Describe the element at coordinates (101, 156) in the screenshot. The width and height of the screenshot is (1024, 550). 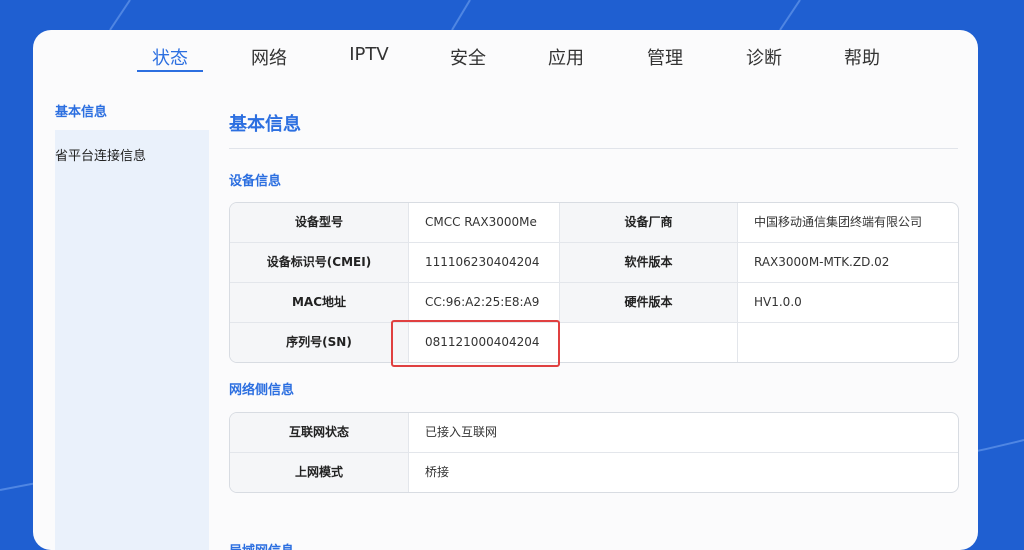
I see `sidebar-item-label: 省平台连接信息` at that location.